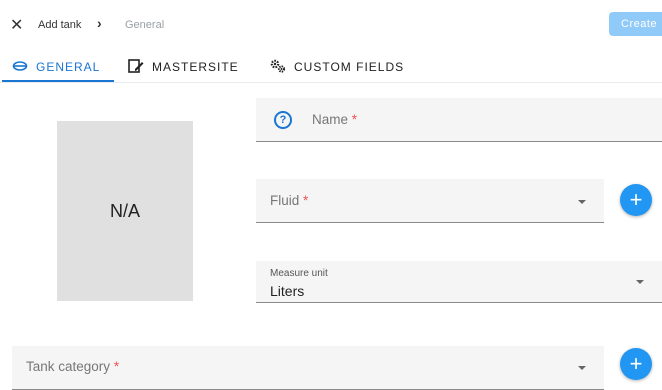 Image resolution: width=662 pixels, height=390 pixels. What do you see at coordinates (136, 67) in the screenshot?
I see `site-edit-icon` at bounding box center [136, 67].